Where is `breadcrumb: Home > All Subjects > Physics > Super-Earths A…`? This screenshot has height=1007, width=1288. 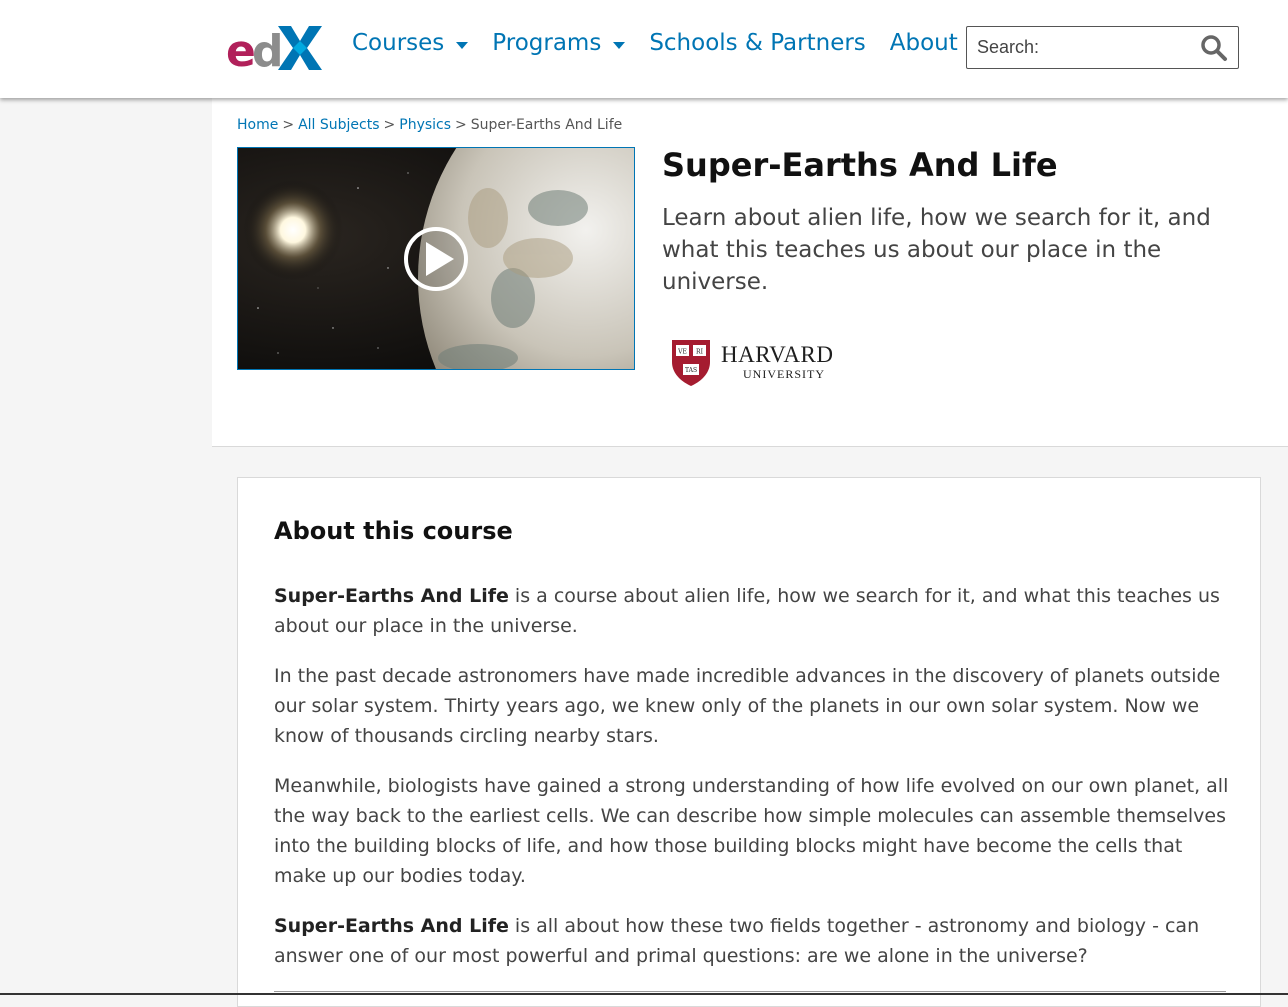
breadcrumb: Home > All Subjects > Physics > Super-Earths A… is located at coordinates (429, 125).